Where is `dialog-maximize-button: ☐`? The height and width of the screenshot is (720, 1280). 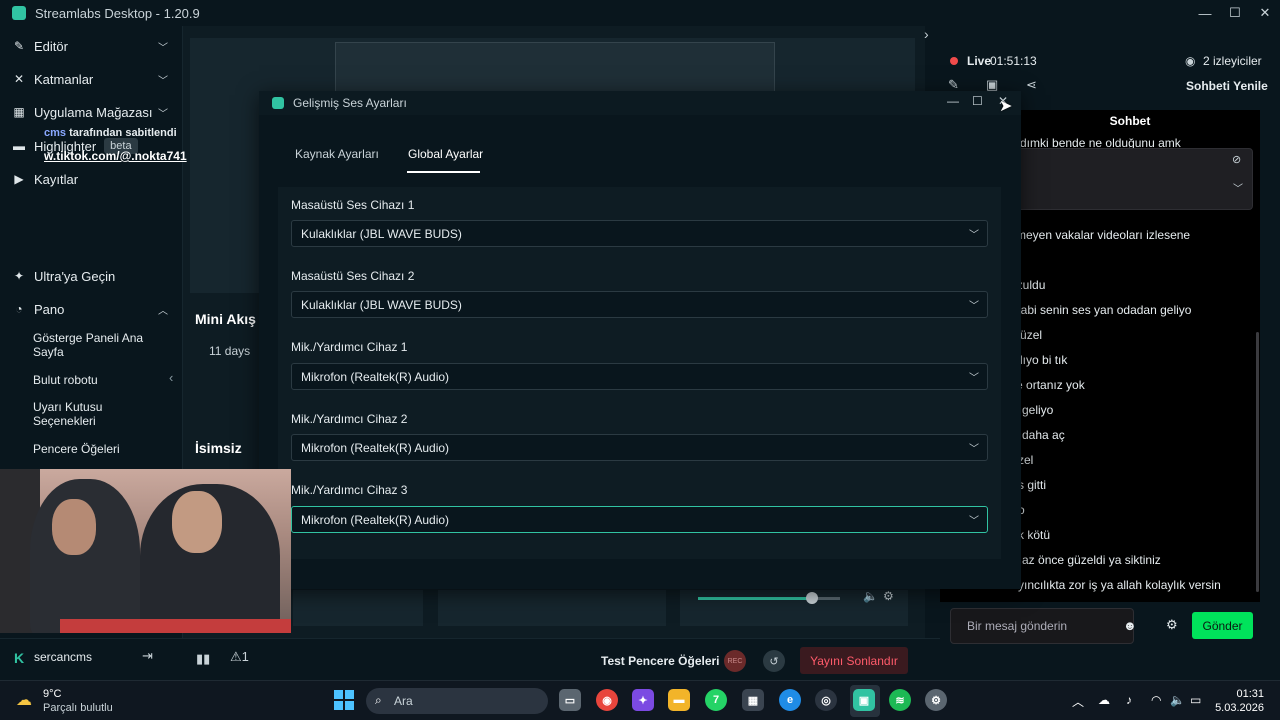 dialog-maximize-button: ☐ is located at coordinates (977, 101).